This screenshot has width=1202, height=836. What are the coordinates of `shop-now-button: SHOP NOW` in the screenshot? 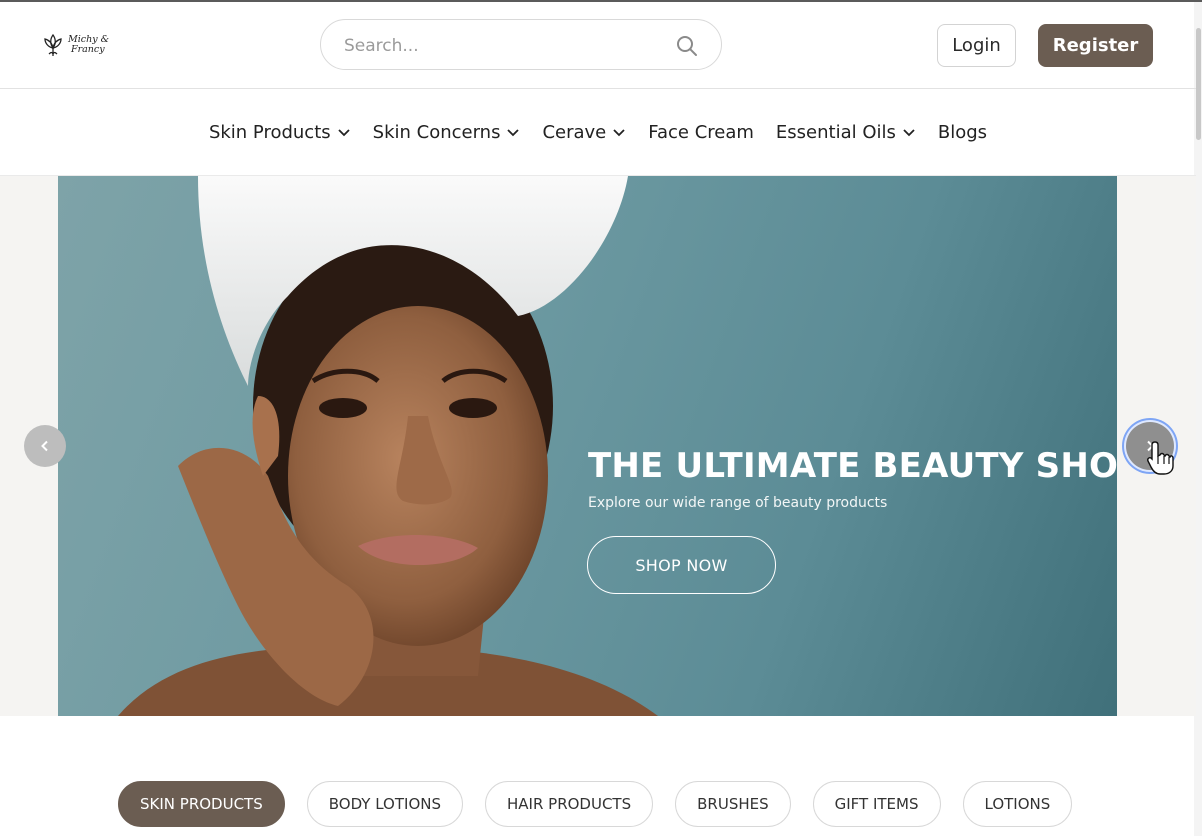 It's located at (681, 565).